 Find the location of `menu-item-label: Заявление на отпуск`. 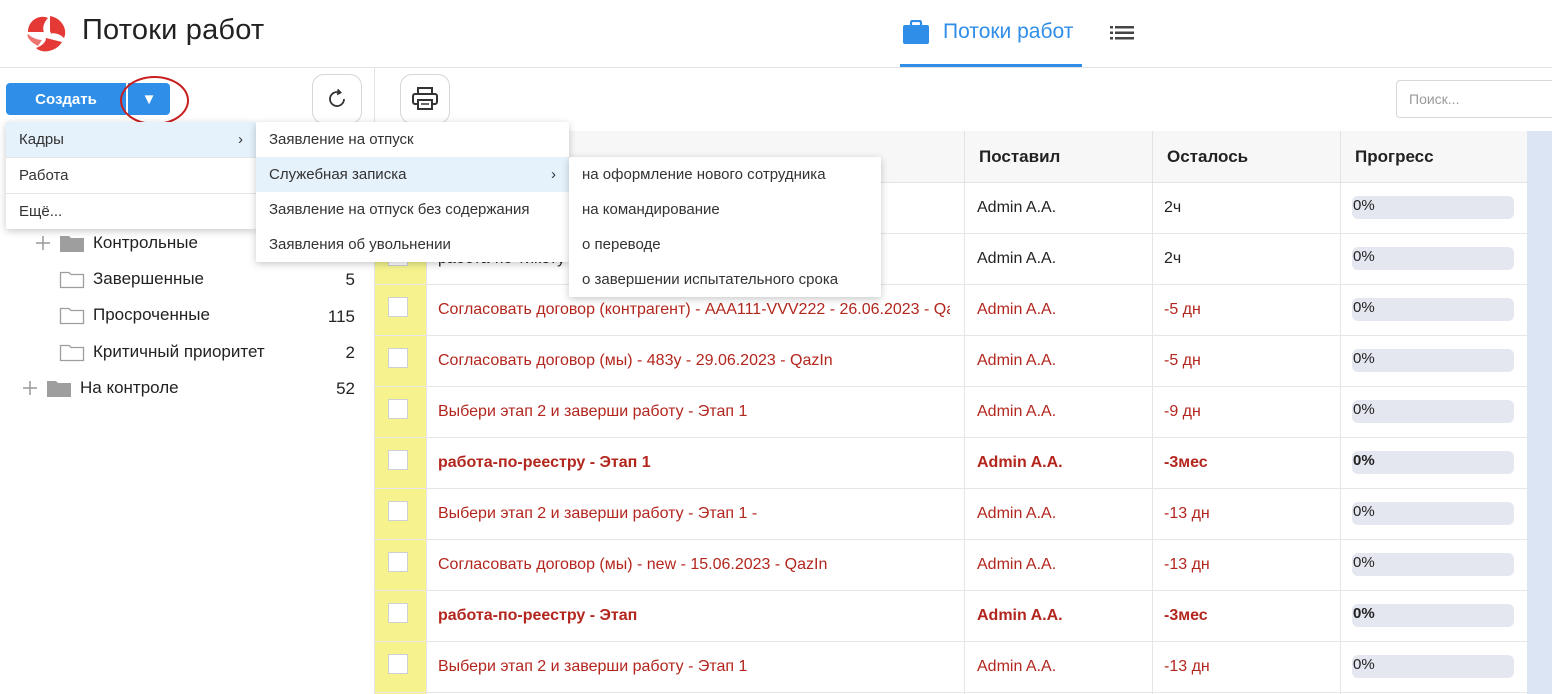

menu-item-label: Заявление на отпуск is located at coordinates (341, 139).